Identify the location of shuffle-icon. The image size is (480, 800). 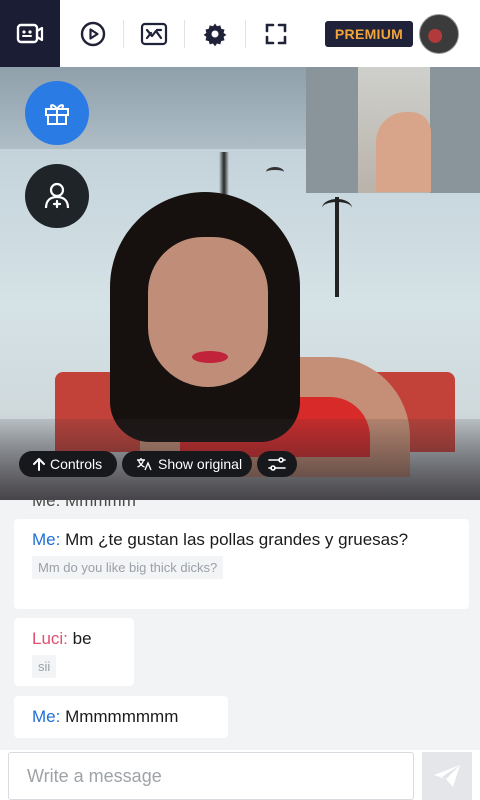
(153, 33).